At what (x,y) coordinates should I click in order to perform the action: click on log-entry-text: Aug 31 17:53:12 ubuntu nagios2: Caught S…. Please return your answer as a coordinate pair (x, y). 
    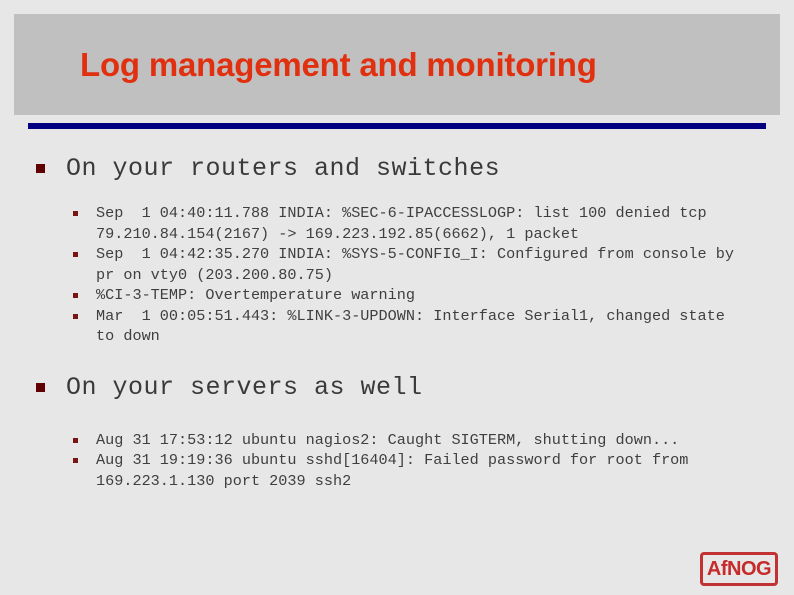
    Looking at the image, I should click on (388, 439).